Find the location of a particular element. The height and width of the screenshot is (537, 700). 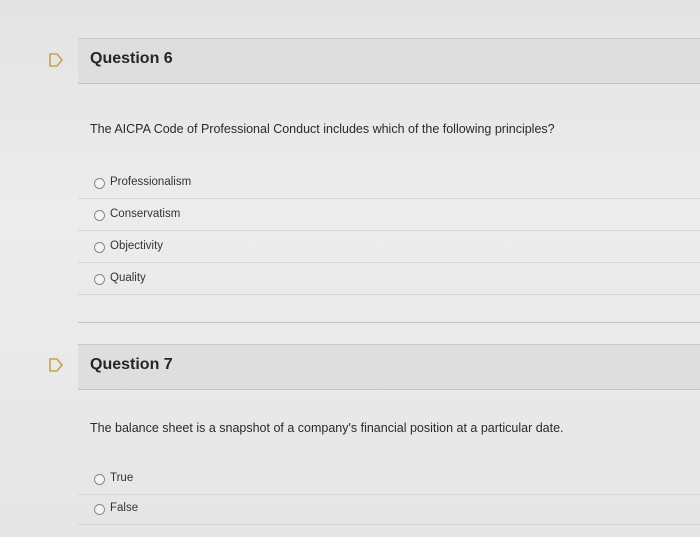

answer-label: False is located at coordinates (124, 508).